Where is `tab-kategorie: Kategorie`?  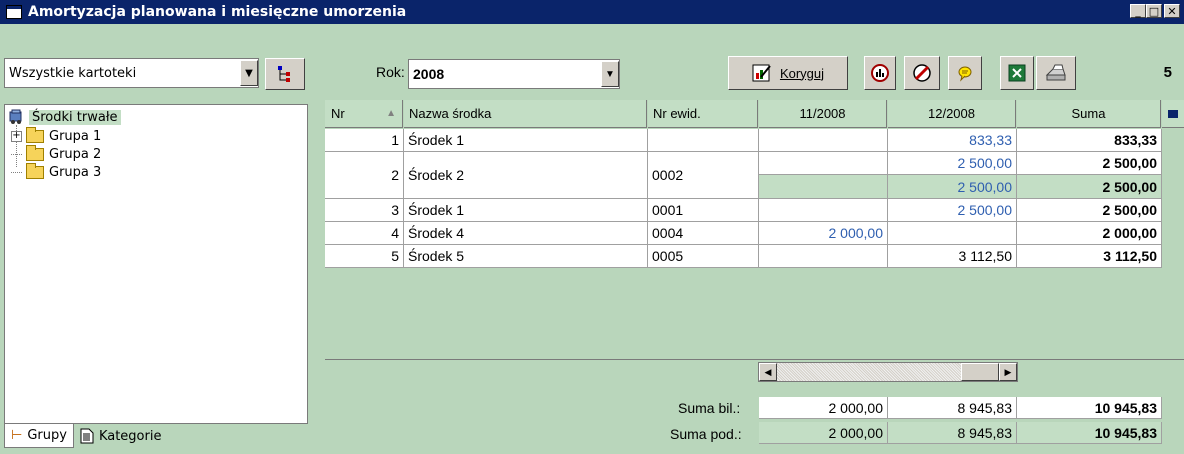
tab-kategorie: Kategorie is located at coordinates (121, 436).